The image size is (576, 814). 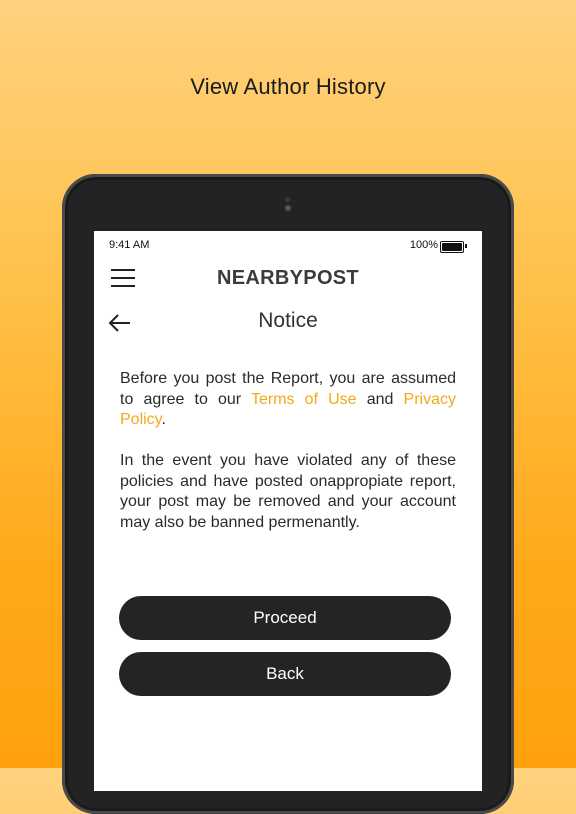 I want to click on camera-lens-icon, so click(x=288, y=208).